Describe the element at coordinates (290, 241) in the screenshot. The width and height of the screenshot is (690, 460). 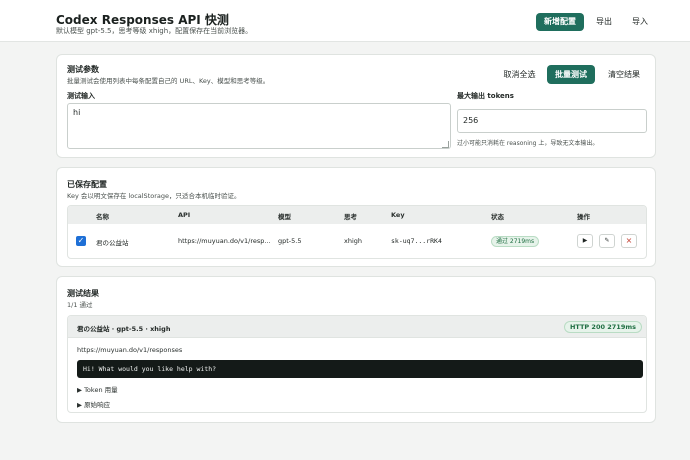
I see `row-model: gpt-5.5` at that location.